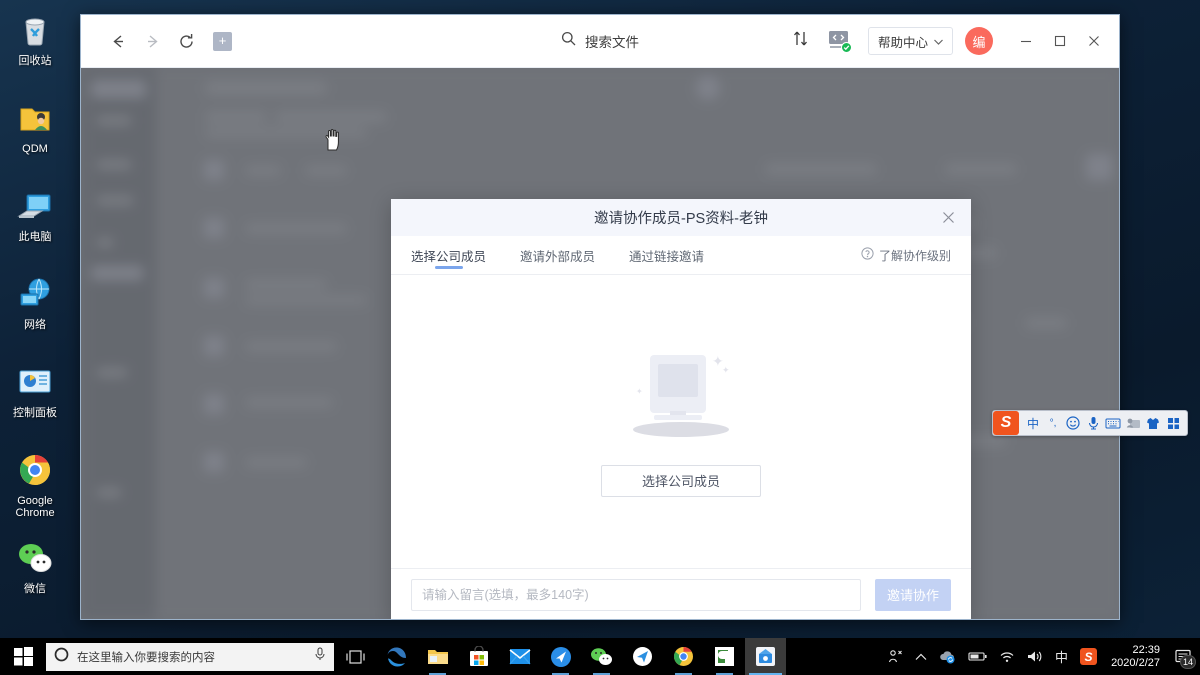 This screenshot has height=675, width=1200. I want to click on empty-monitor-illustration: ✦ ✦ ✦, so click(681, 393).